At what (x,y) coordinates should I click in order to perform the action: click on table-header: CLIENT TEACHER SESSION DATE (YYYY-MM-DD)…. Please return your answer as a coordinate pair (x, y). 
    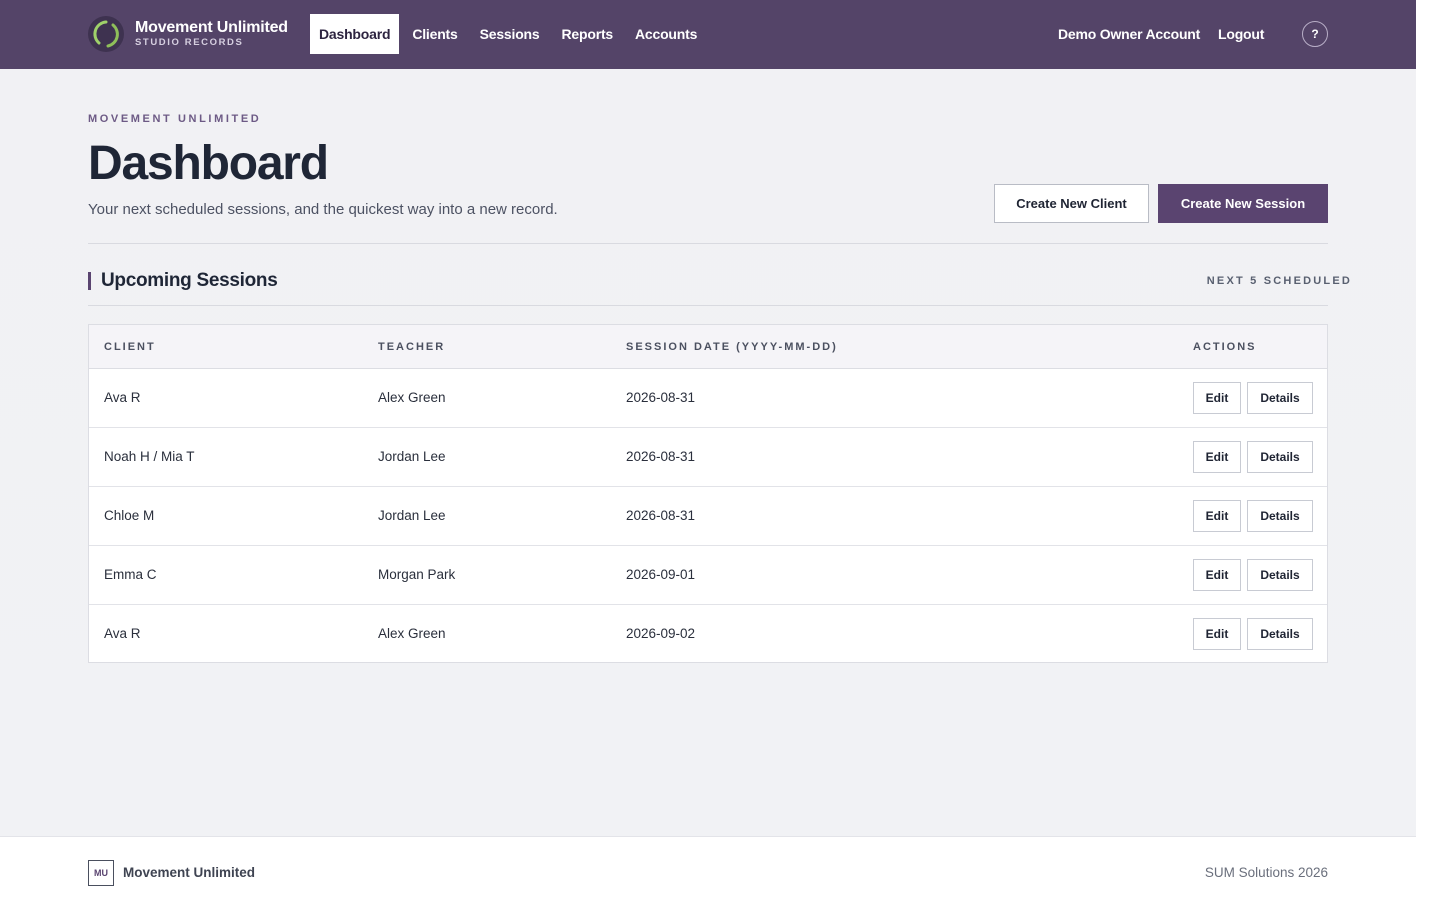
    Looking at the image, I should click on (708, 347).